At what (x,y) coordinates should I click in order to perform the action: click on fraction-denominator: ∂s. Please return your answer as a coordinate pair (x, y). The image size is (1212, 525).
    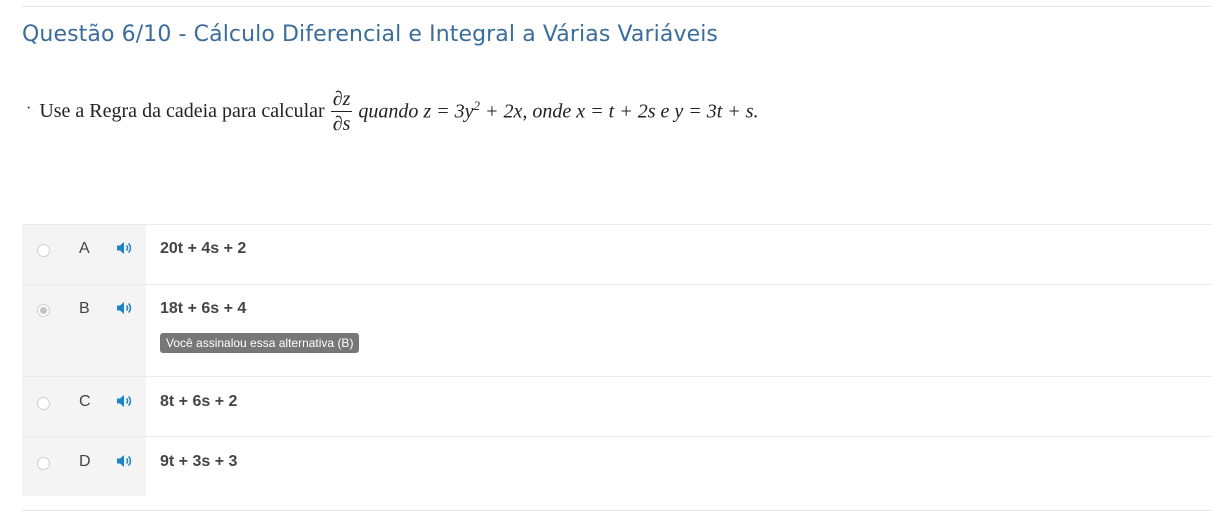
    Looking at the image, I should click on (341, 123).